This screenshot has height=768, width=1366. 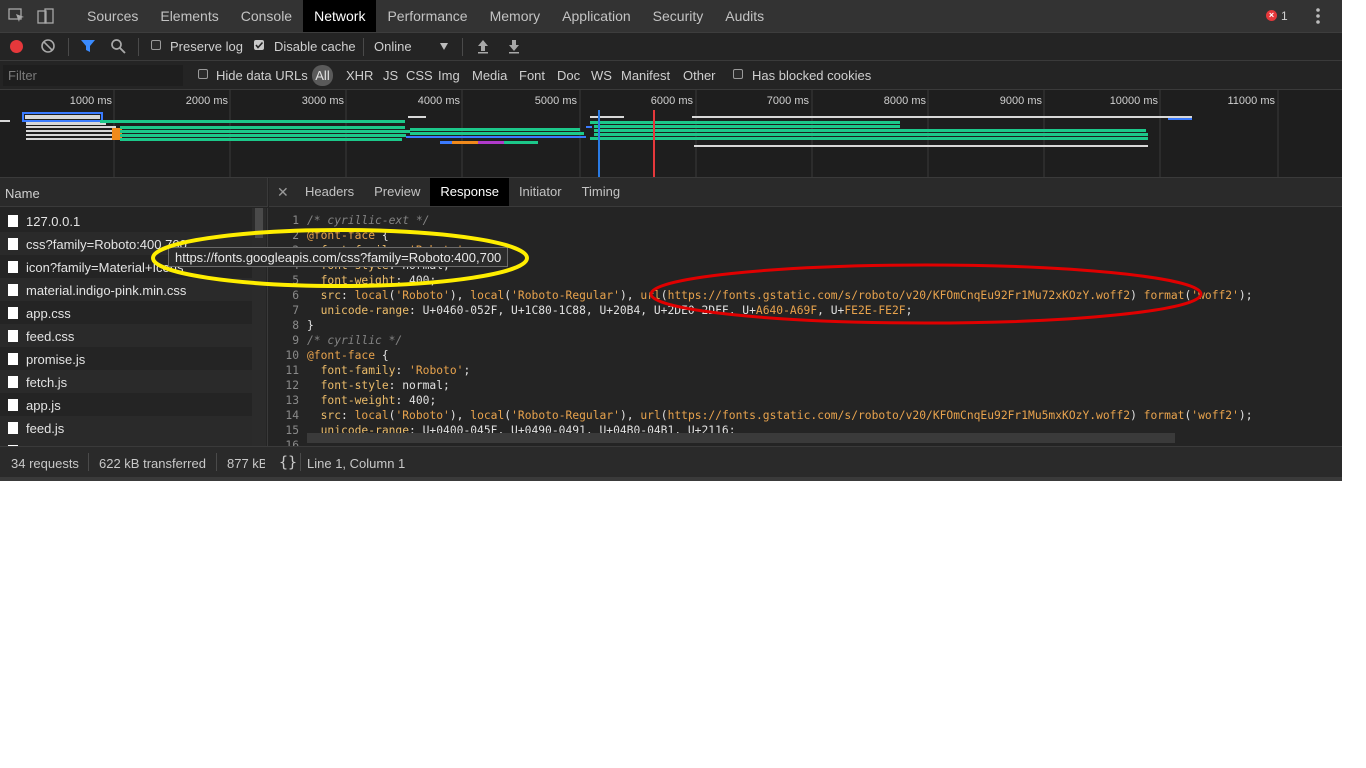 I want to click on yellow-highlight-ellipse, so click(x=340, y=258).